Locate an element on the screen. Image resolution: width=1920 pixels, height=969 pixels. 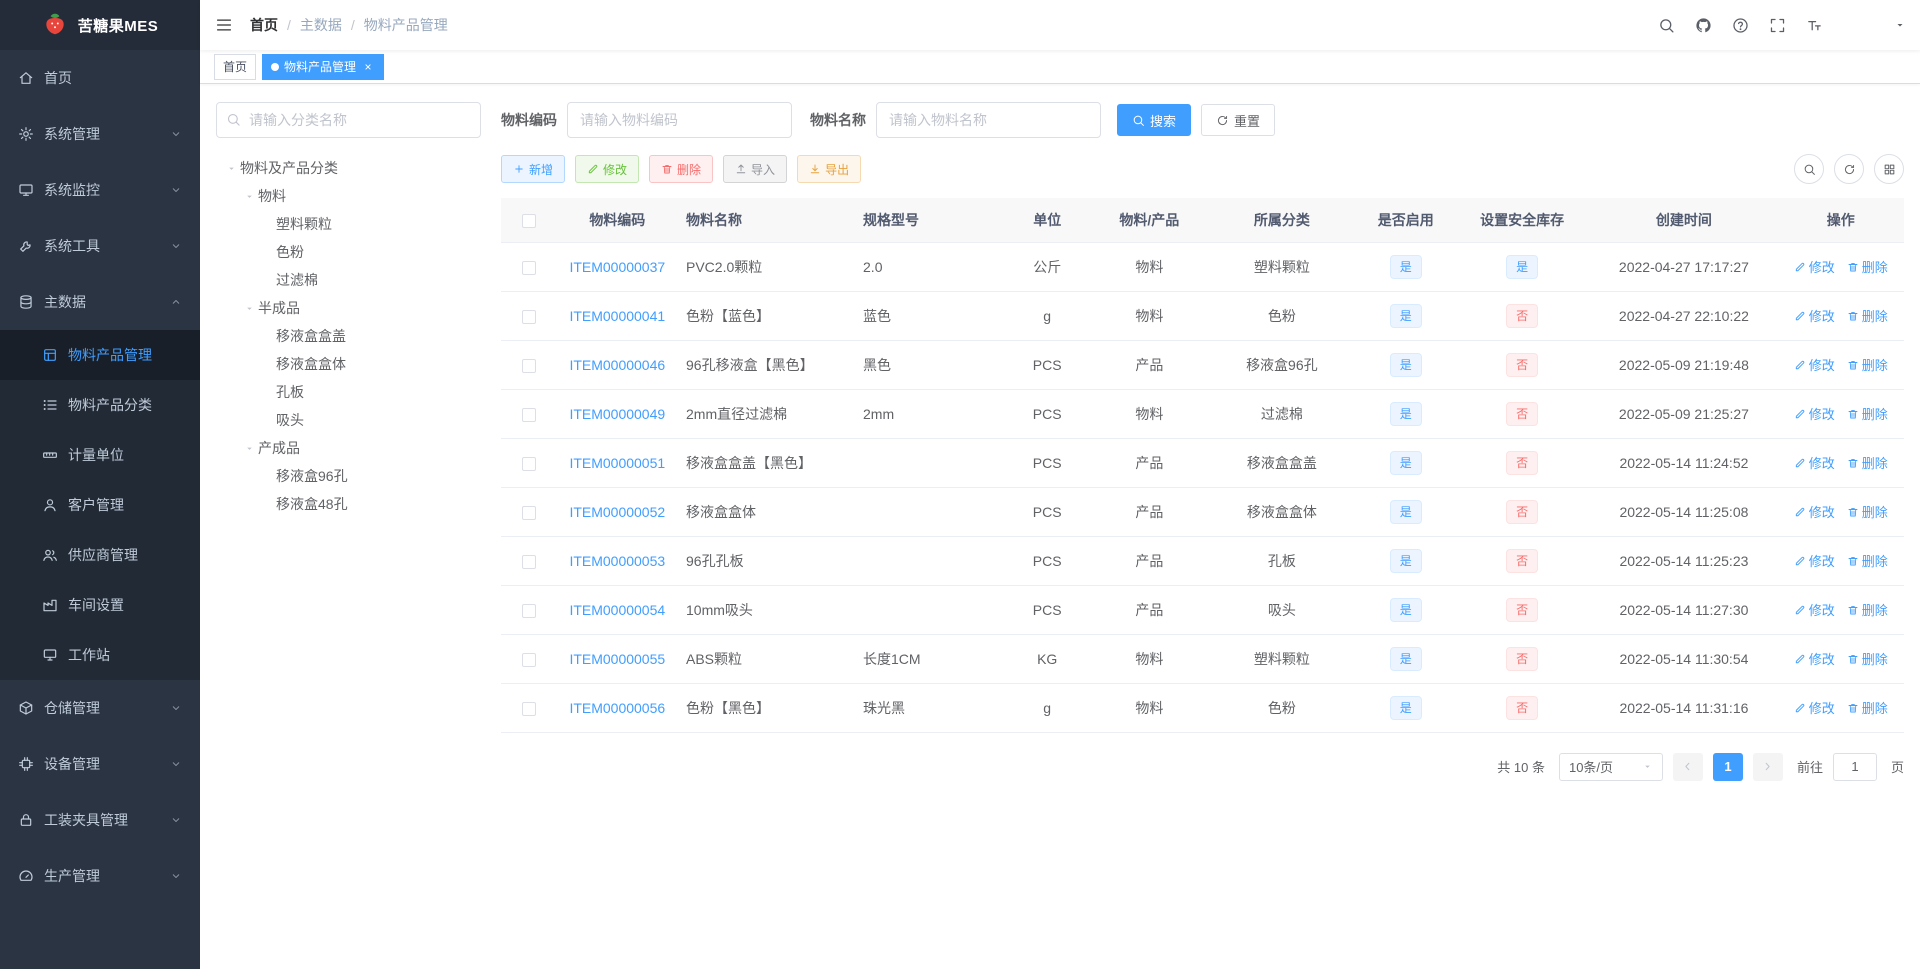
columns-button is located at coordinates (1889, 169).